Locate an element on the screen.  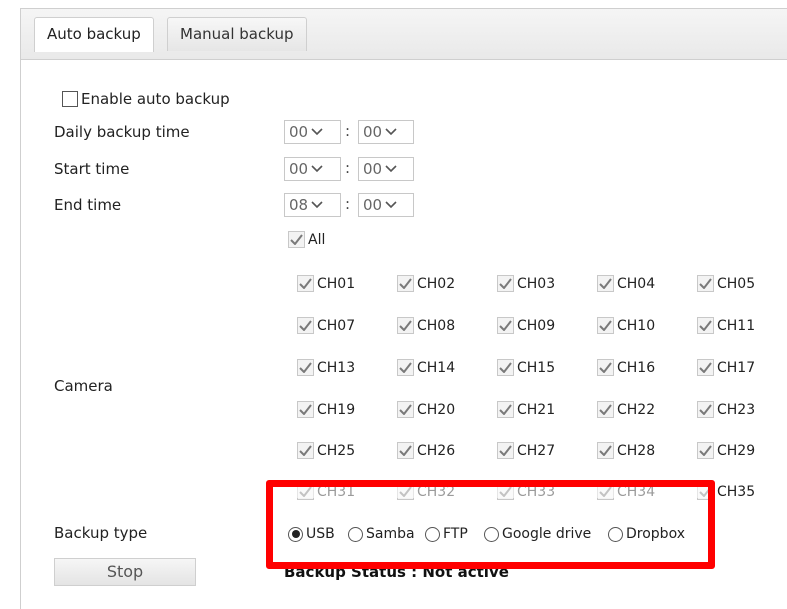
channel-checkbox-ch27: CH27 is located at coordinates (526, 450).